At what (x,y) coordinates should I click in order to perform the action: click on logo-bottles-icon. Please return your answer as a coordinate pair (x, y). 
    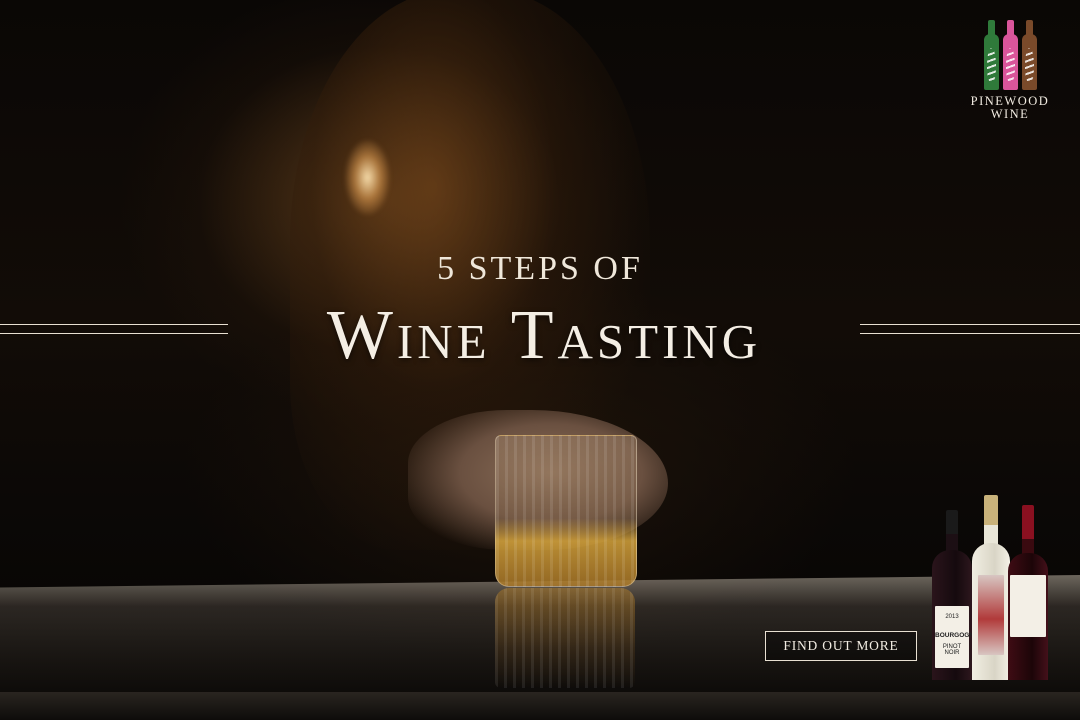
    Looking at the image, I should click on (1010, 54).